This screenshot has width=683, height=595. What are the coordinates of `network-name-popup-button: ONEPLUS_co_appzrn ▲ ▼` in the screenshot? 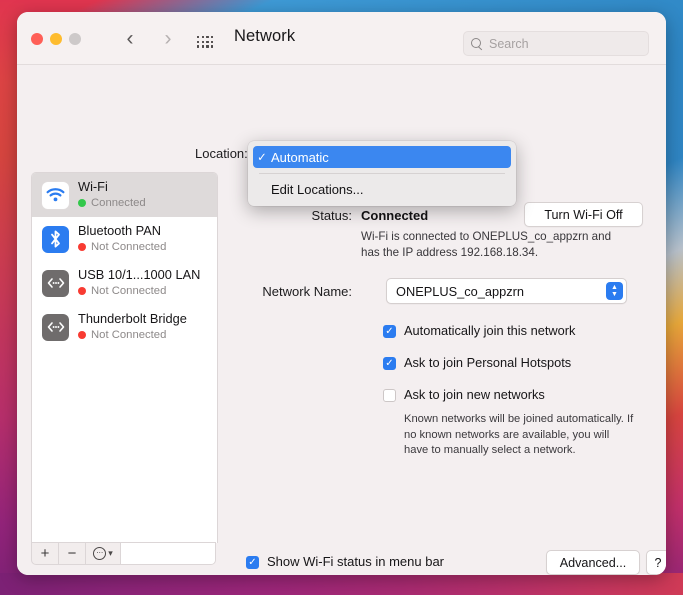 It's located at (506, 291).